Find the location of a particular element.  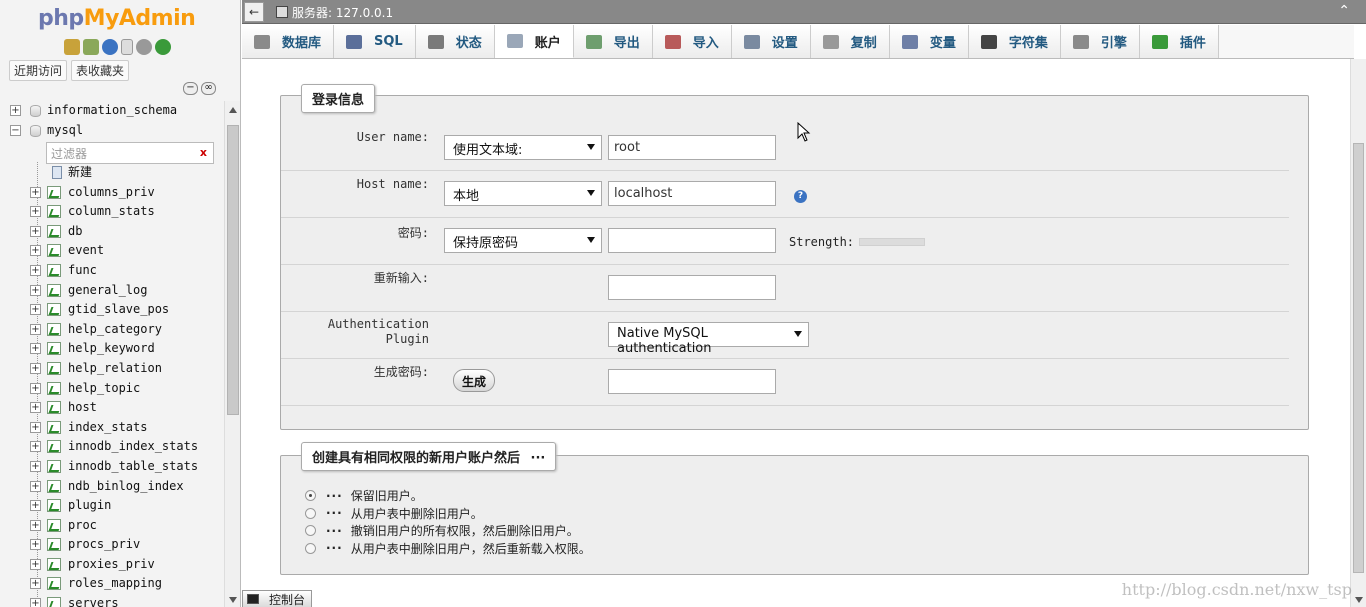

tree-table-row: + host is located at coordinates (112, 408).